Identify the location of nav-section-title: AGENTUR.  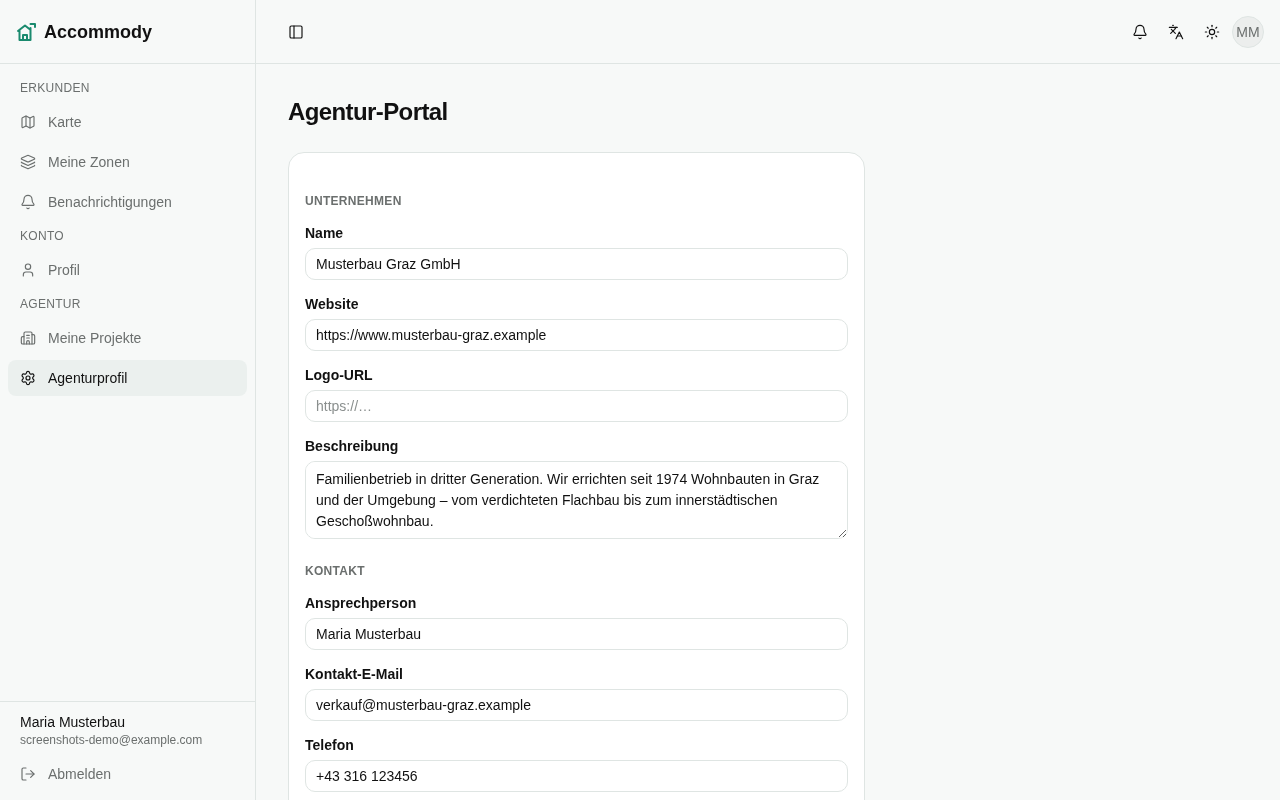
(50, 304).